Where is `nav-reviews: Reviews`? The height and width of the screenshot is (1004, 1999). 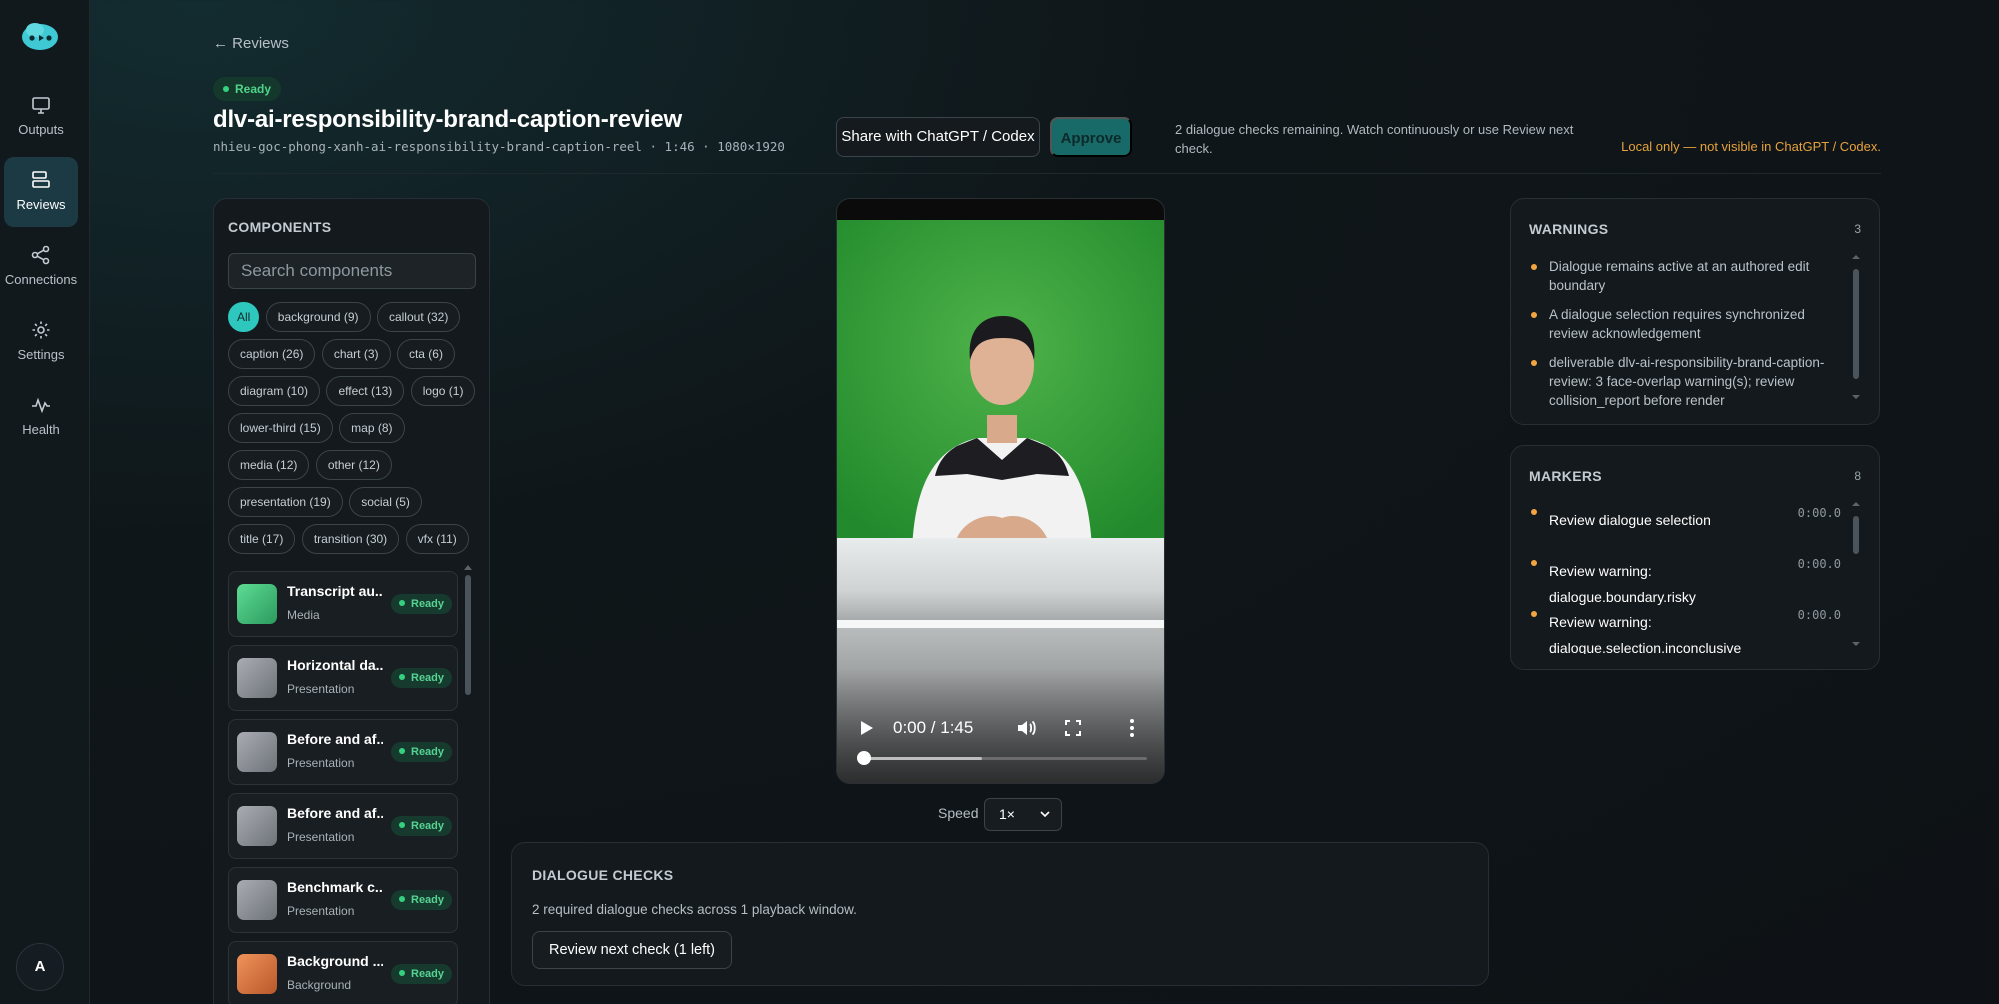
nav-reviews: Reviews is located at coordinates (41, 192).